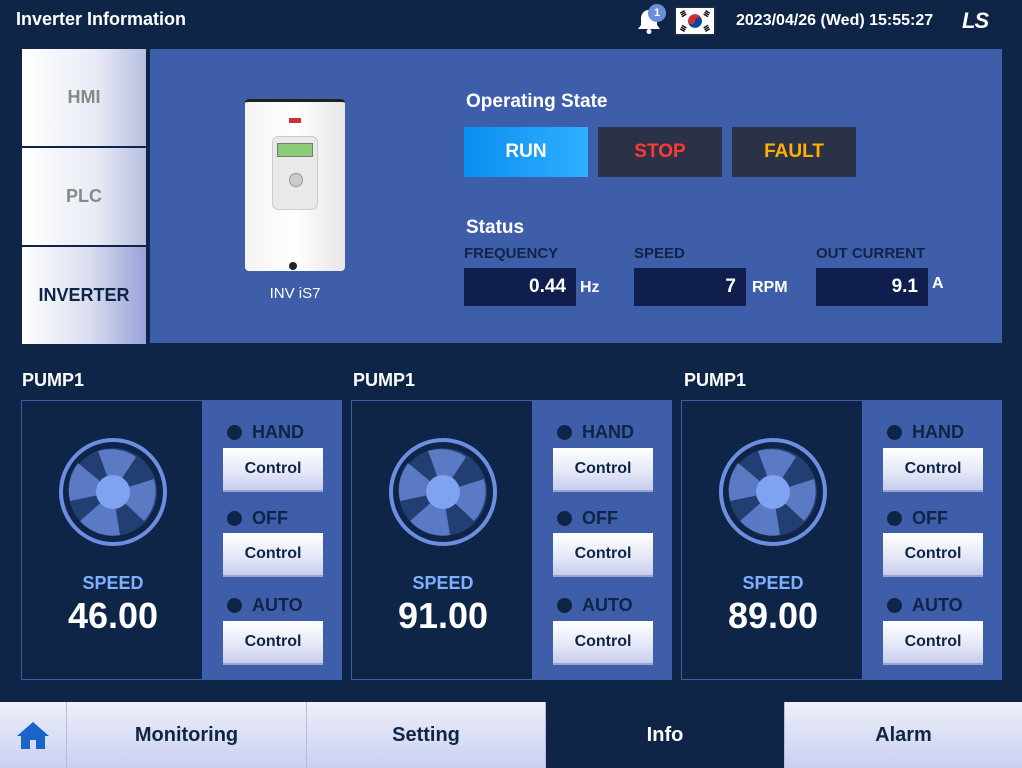 The width and height of the screenshot is (1022, 768). I want to click on speed-label: SPEED, so click(659, 253).